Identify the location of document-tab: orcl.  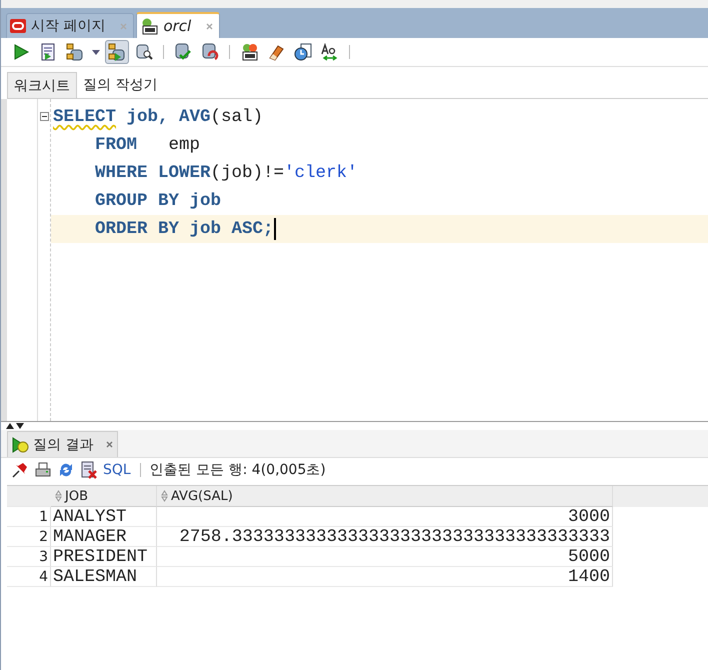
(178, 25).